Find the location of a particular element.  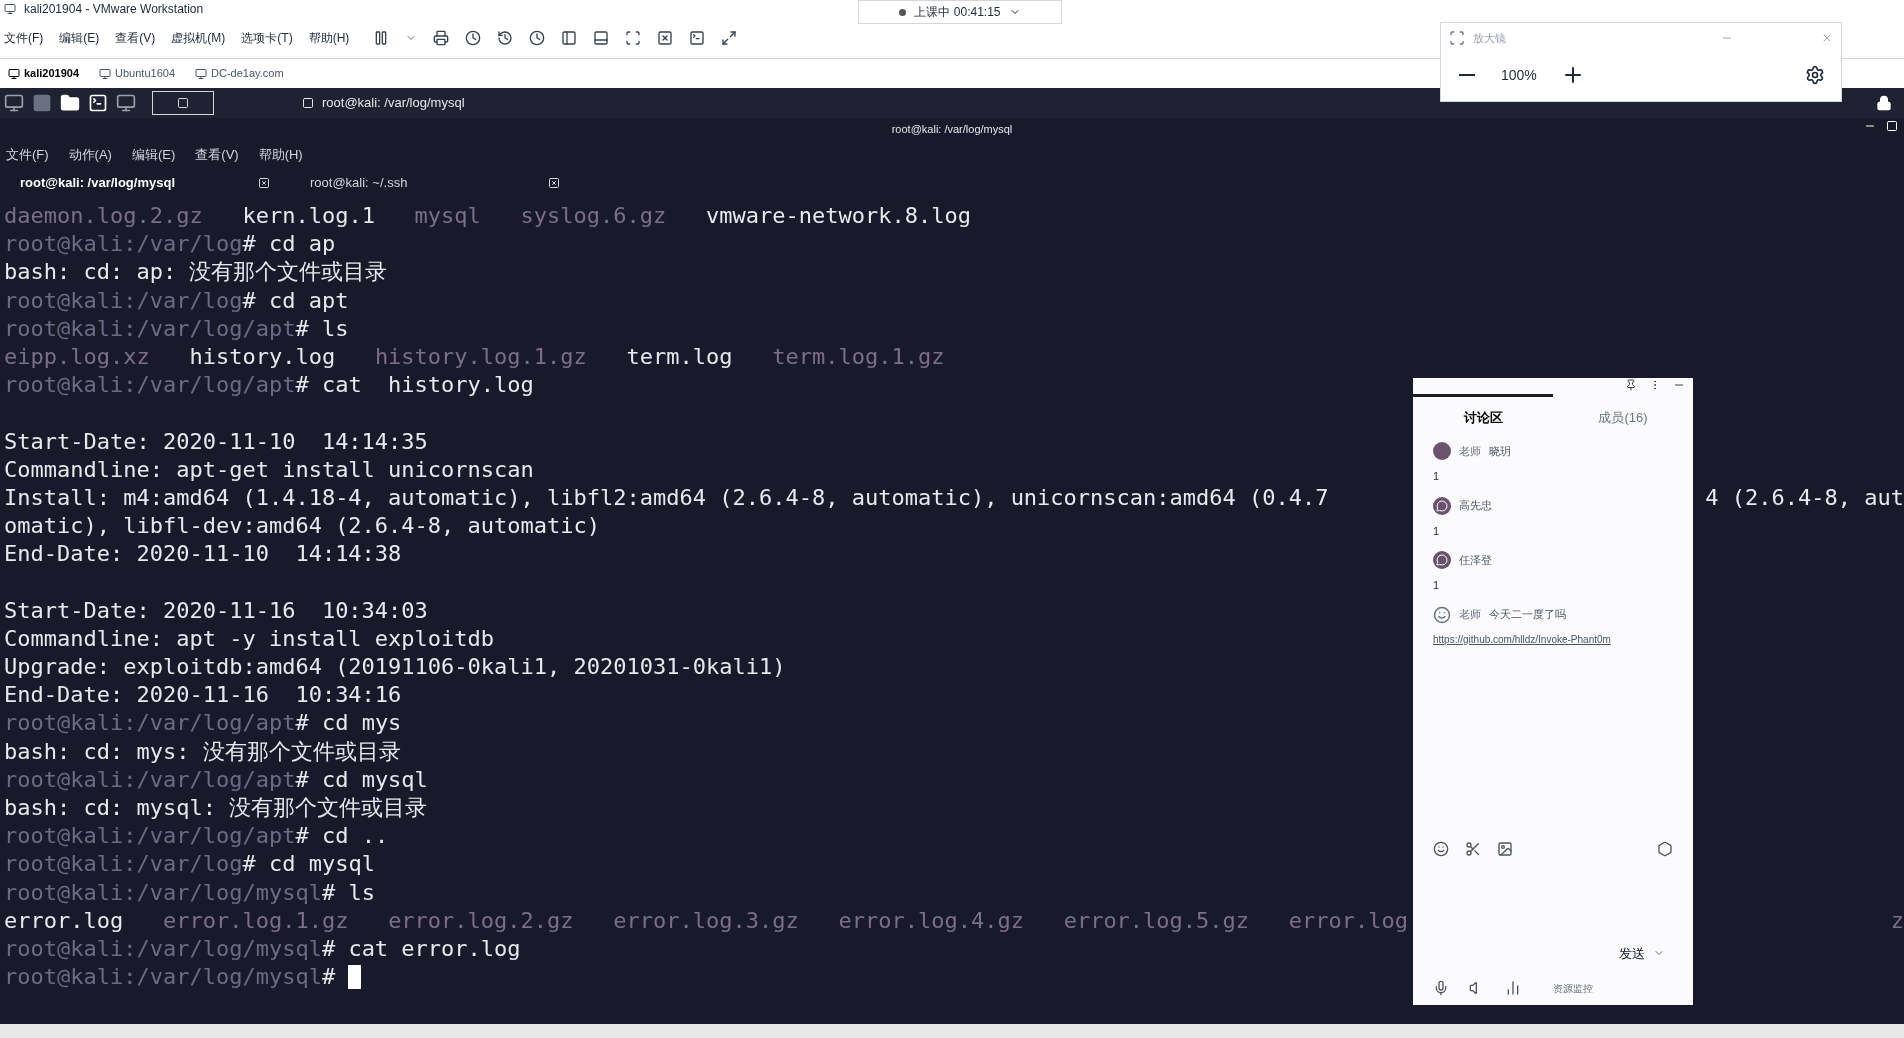

output-text: Start-Date: 2020-11-16 10:34:03 is located at coordinates (216, 610).